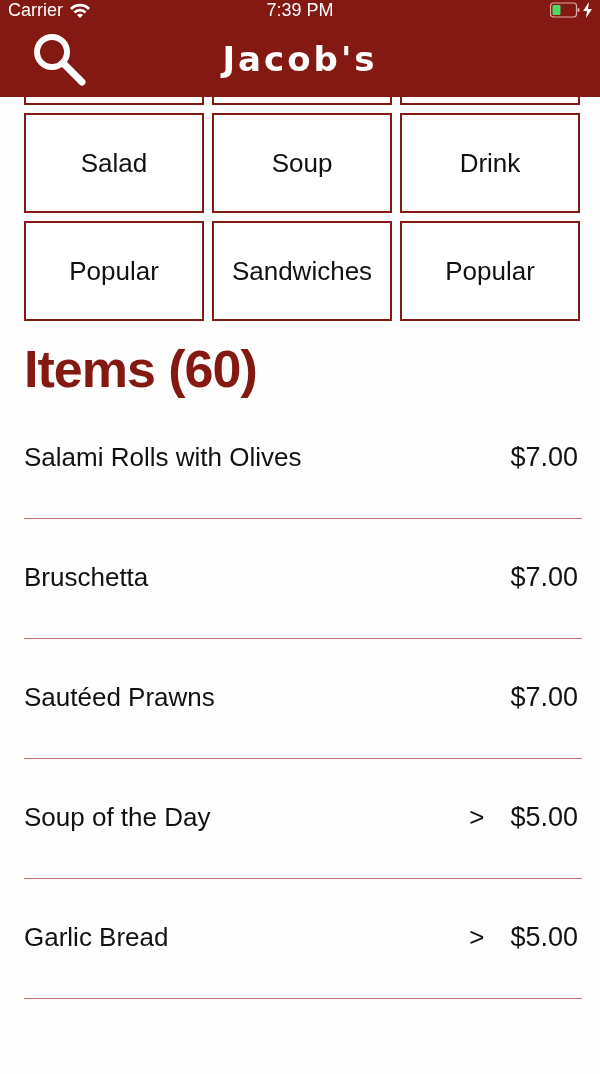  What do you see at coordinates (565, 10) in the screenshot?
I see `battery-icon` at bounding box center [565, 10].